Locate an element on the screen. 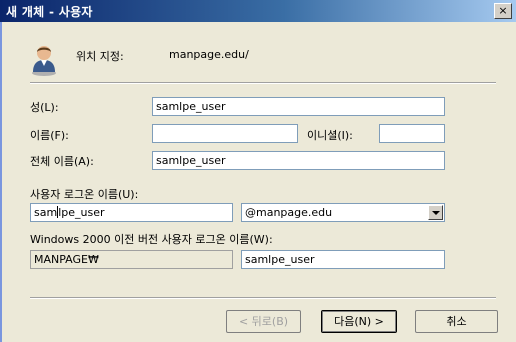 The width and height of the screenshot is (516, 342). logon-name-text-start: sam is located at coordinates (46, 212).